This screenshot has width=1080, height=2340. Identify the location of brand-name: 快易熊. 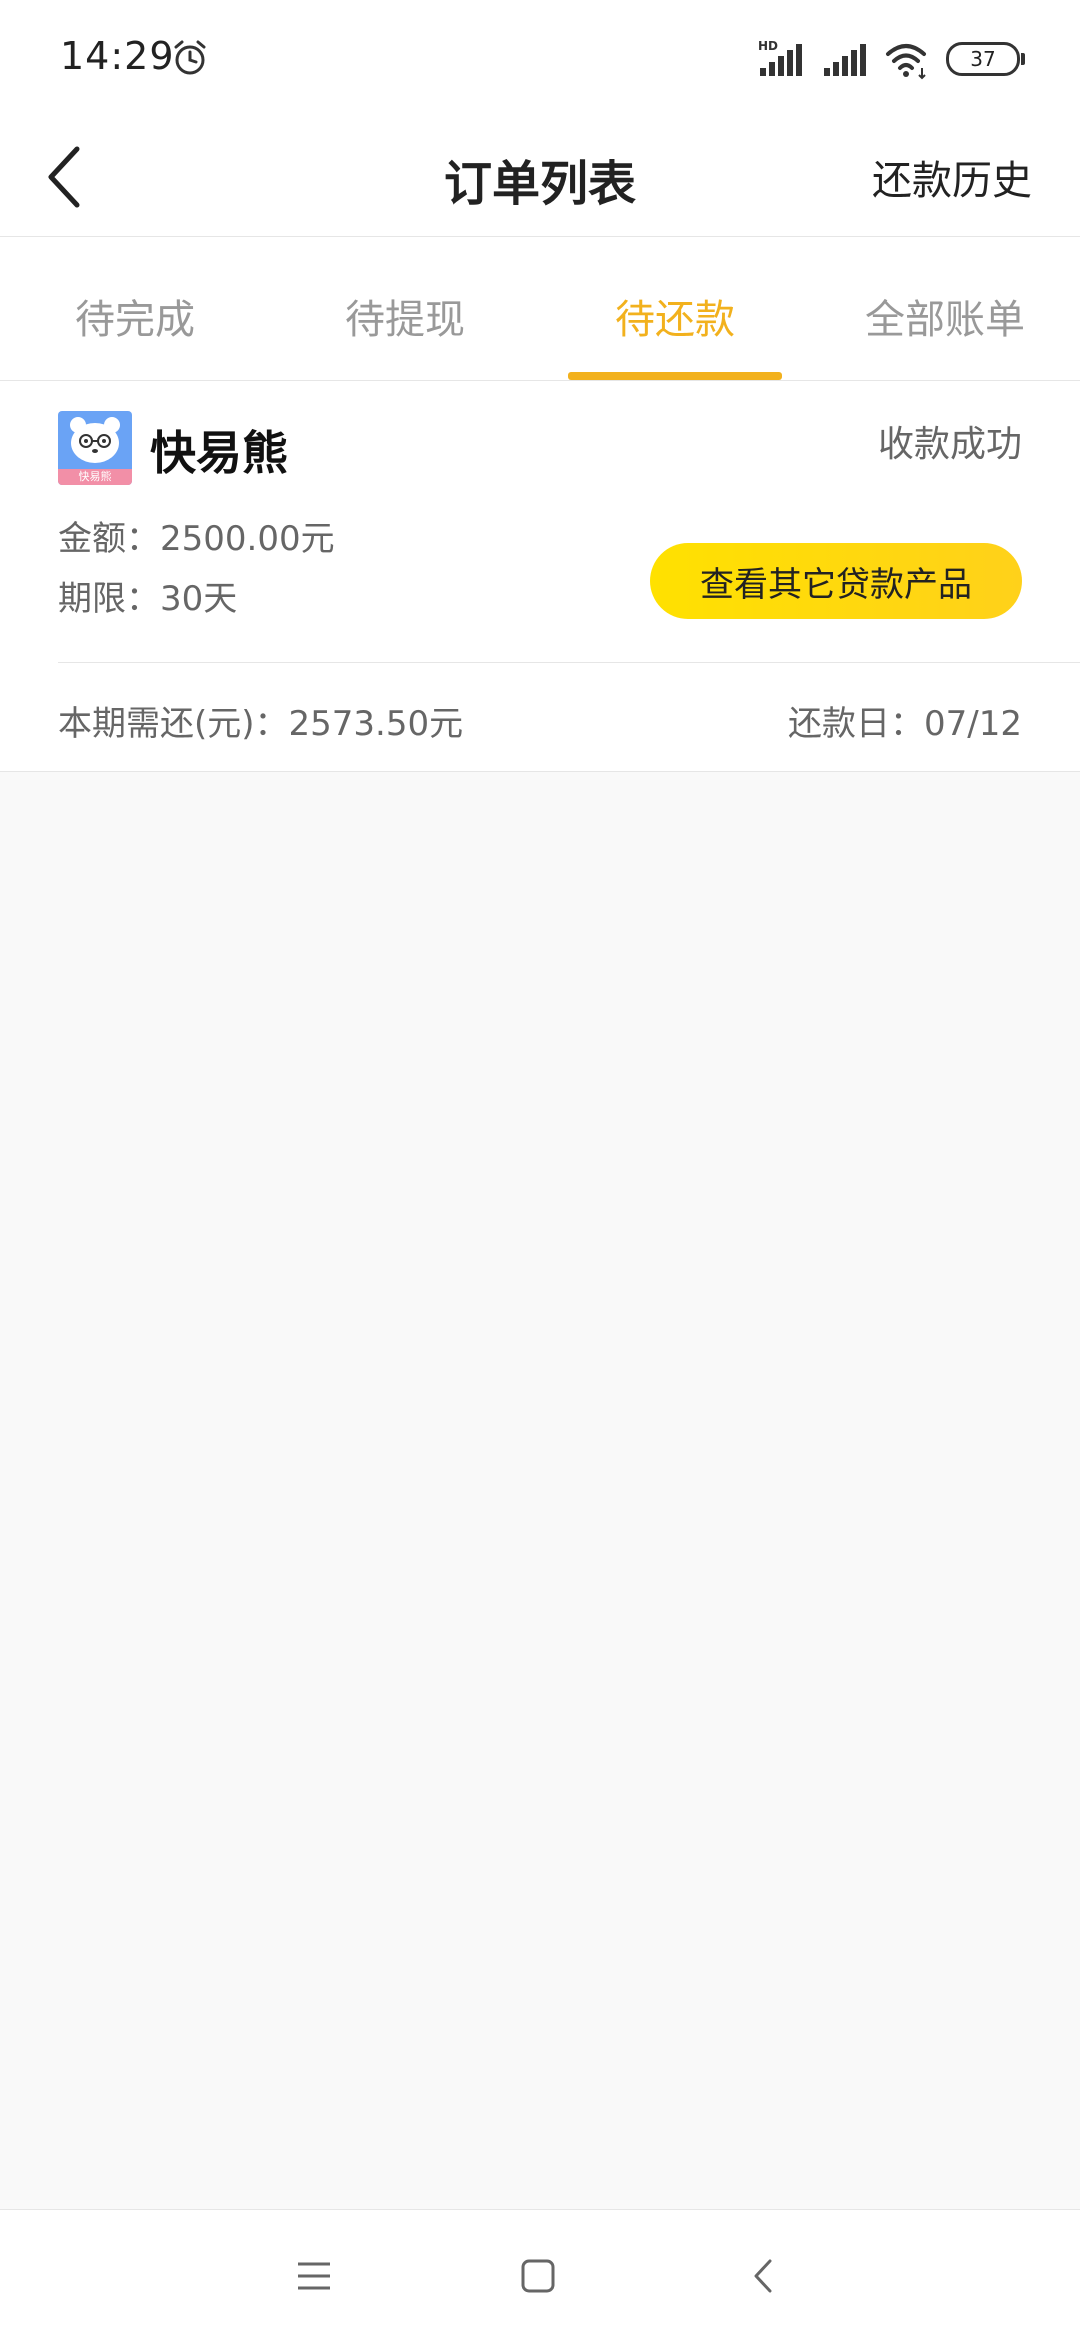
(219, 453).